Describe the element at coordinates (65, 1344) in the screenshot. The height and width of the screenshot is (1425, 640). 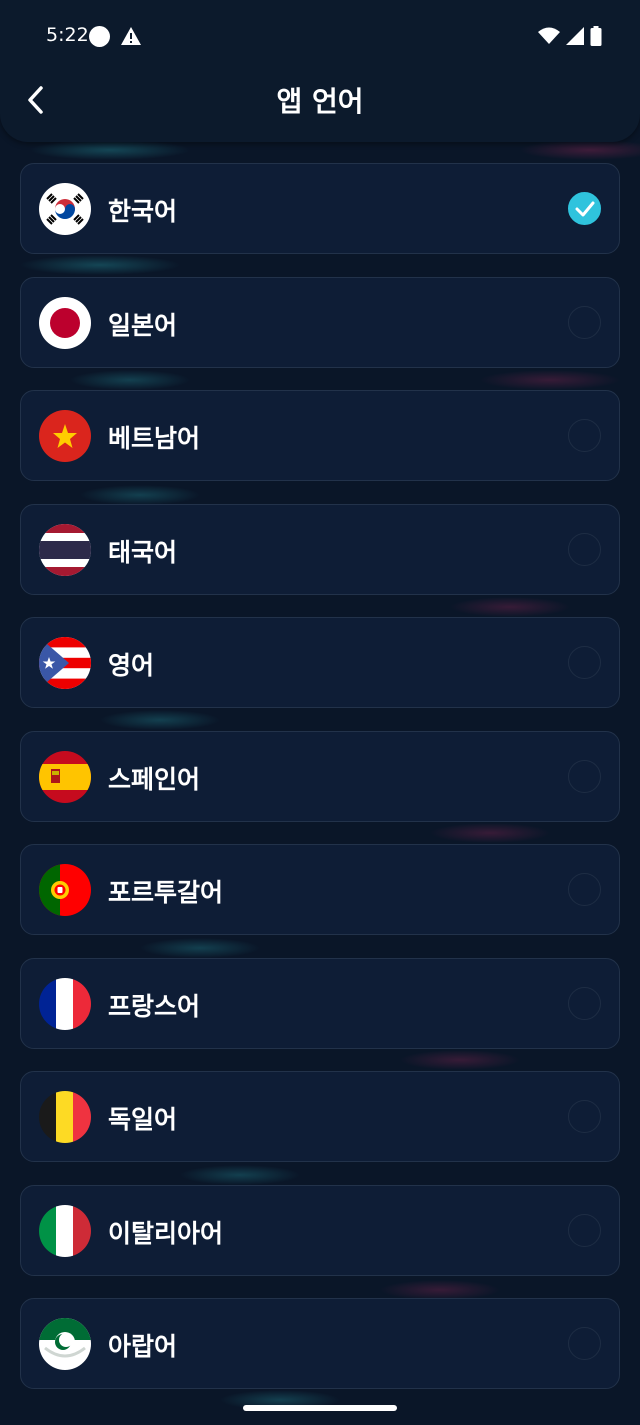
I see `arab-flag-icon` at that location.